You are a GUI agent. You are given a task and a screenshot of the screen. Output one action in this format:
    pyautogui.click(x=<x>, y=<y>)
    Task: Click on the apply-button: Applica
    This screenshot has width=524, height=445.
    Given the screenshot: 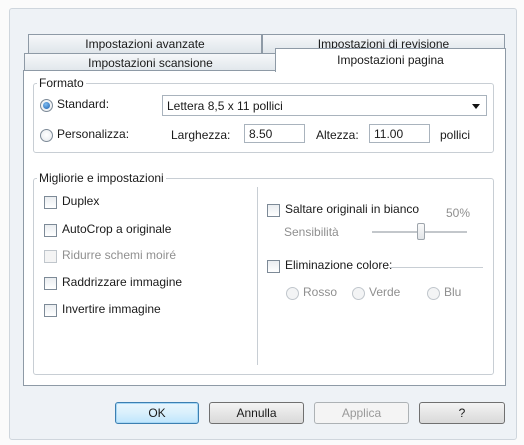 What is the action you would take?
    pyautogui.click(x=361, y=413)
    